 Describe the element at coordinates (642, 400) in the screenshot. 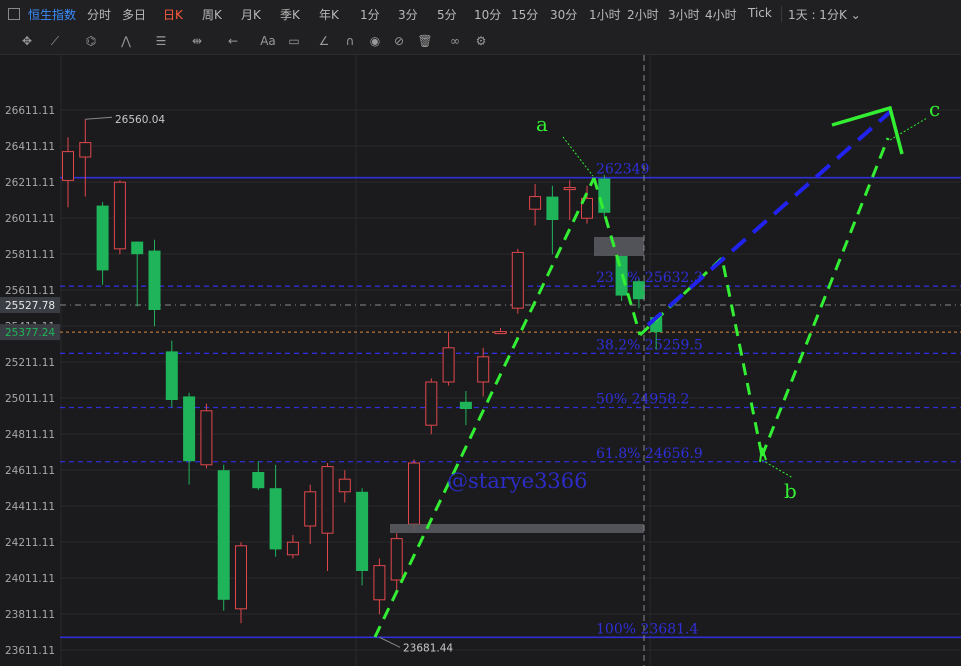

I see `fib-label: 50% 24958.2` at that location.